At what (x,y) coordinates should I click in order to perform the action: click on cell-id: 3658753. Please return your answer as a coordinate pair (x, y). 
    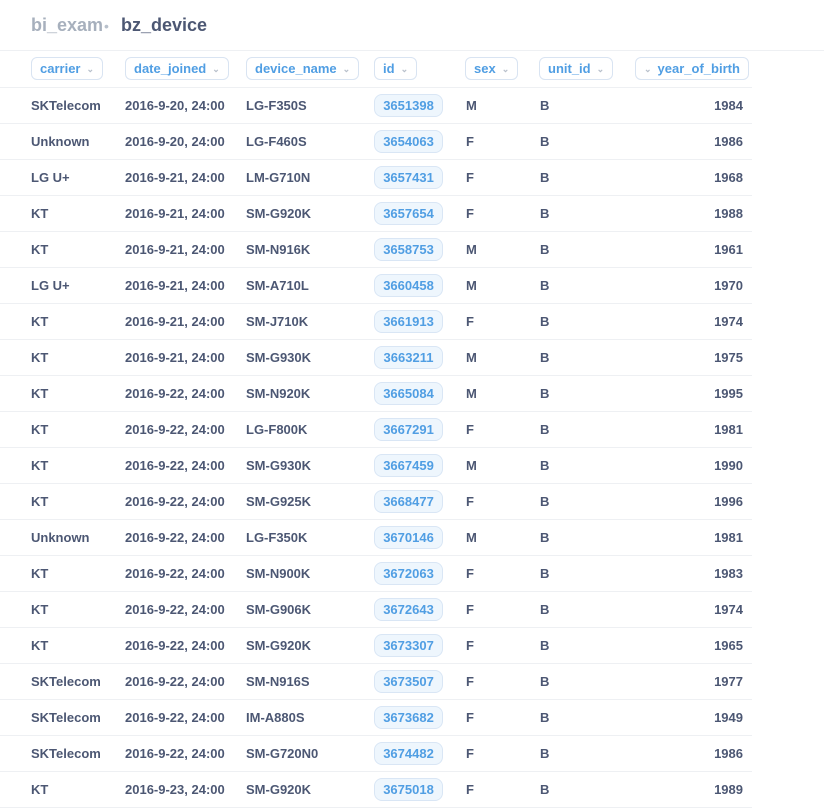
    Looking at the image, I should click on (408, 249).